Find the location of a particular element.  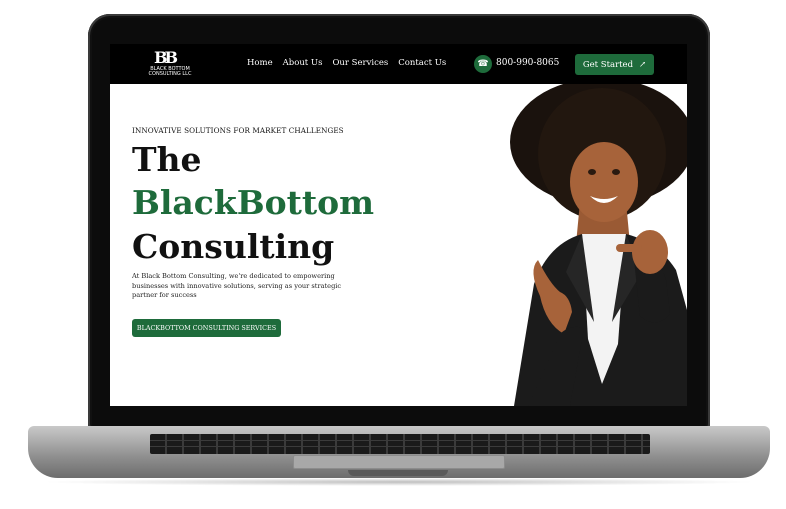

laptop-notch is located at coordinates (398, 473).